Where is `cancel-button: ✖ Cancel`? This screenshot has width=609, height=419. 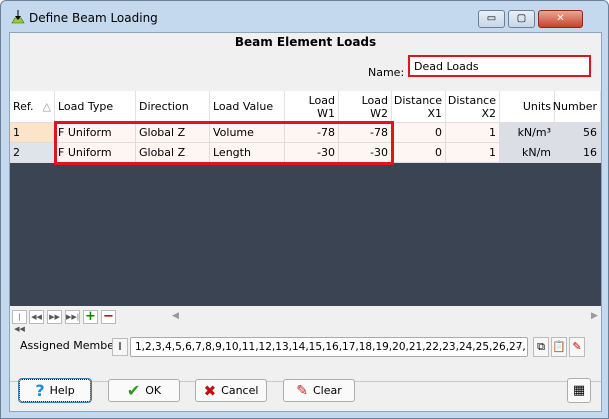
cancel-button: ✖ Cancel is located at coordinates (231, 390).